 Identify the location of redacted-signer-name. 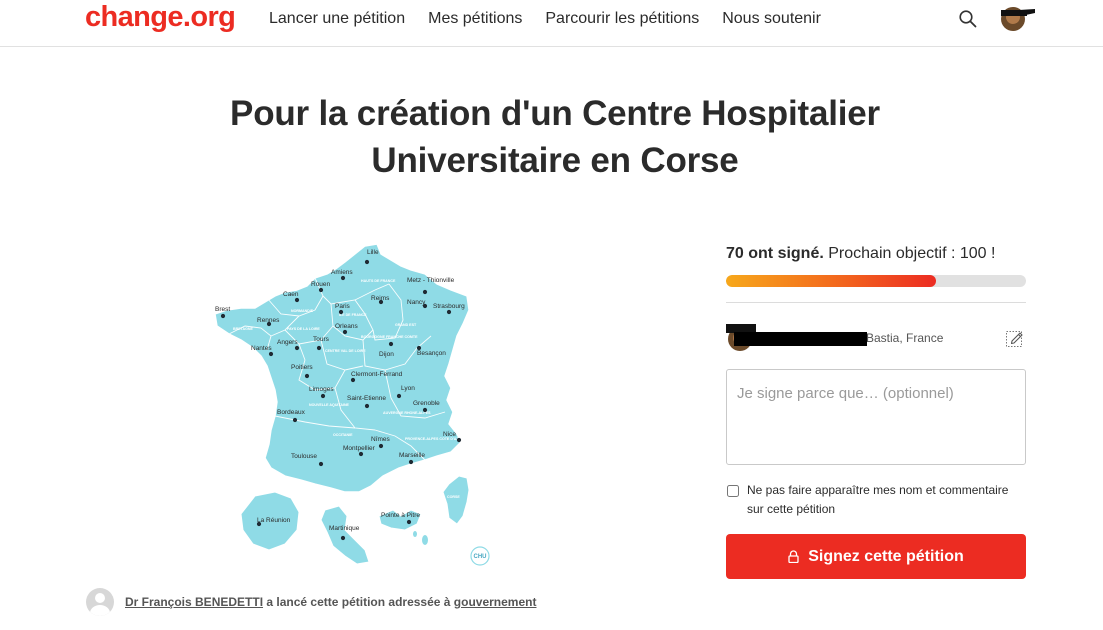
(800, 339).